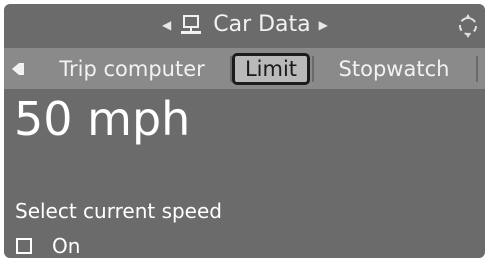 This screenshot has height=260, width=486. I want to click on page-title: Car Data, so click(262, 24).